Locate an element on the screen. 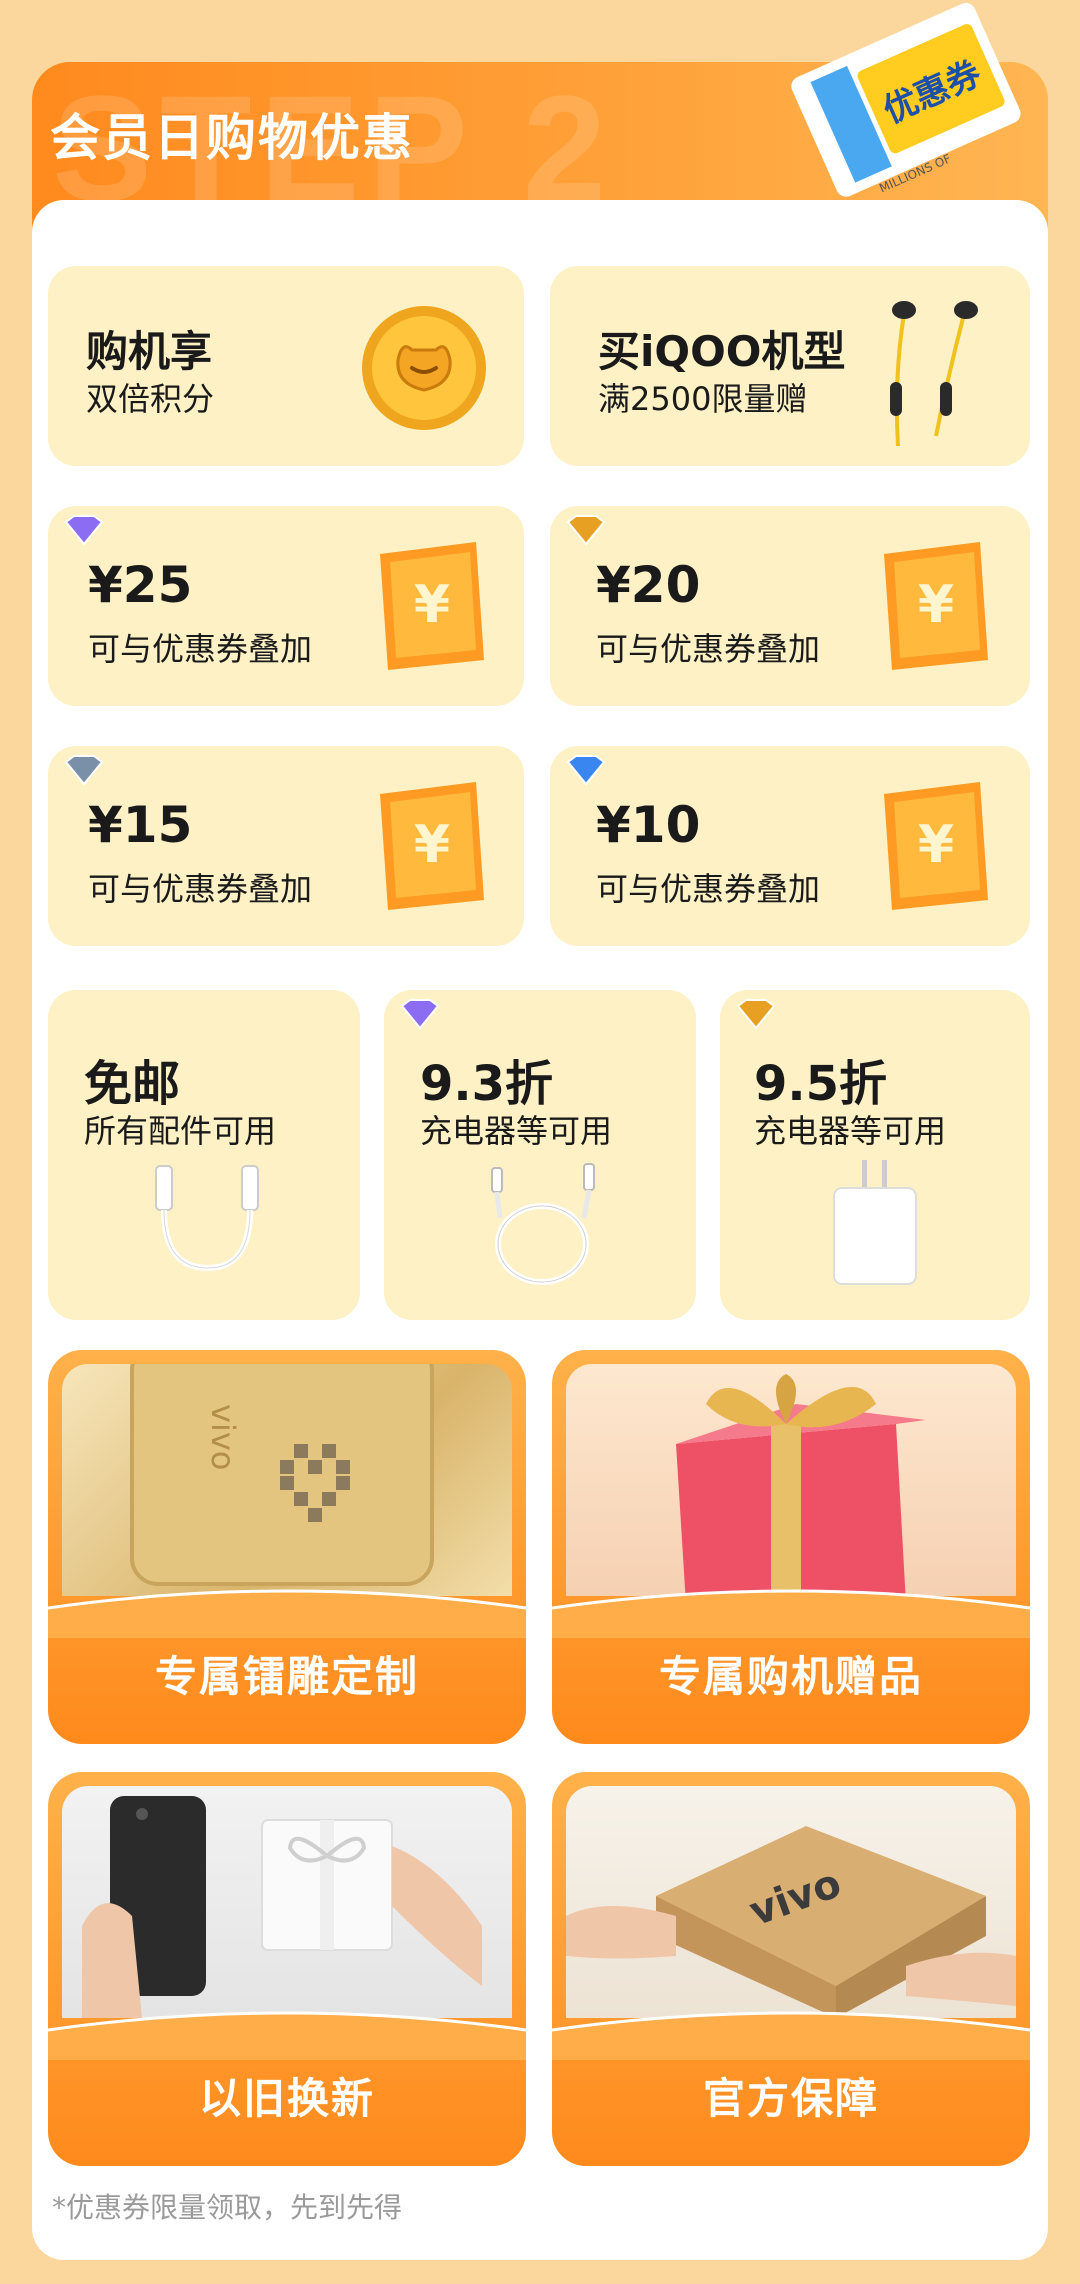 The width and height of the screenshot is (1080, 2284). coupon-card-10: ¥10 可与优惠券叠加 ¥ is located at coordinates (790, 846).